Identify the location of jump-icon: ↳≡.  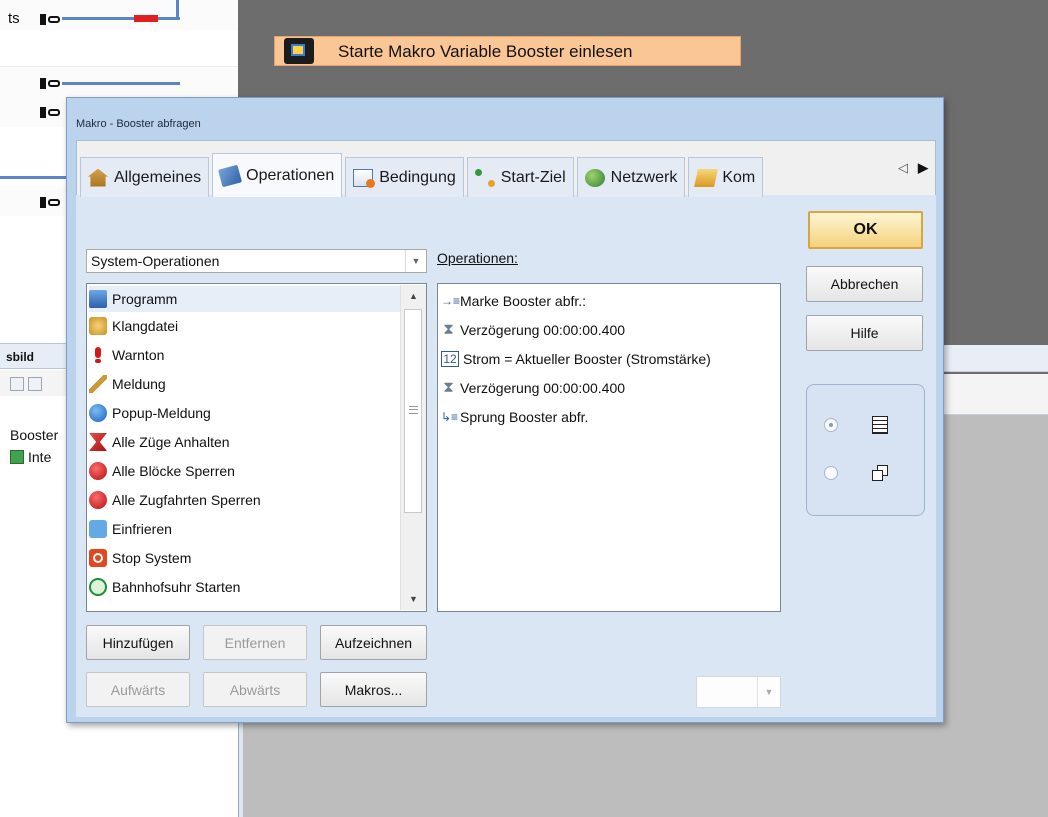
(450, 416).